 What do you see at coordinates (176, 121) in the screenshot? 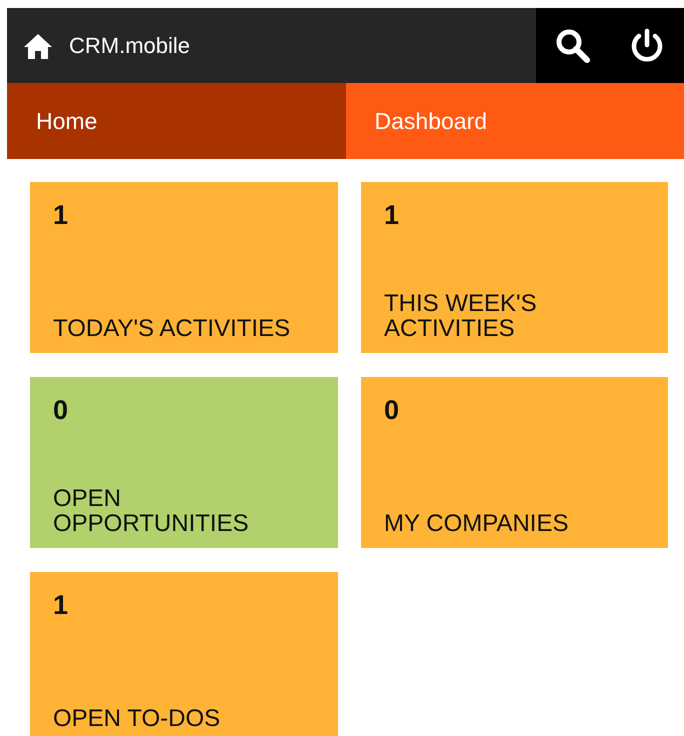
I see `nav-tab: Home` at bounding box center [176, 121].